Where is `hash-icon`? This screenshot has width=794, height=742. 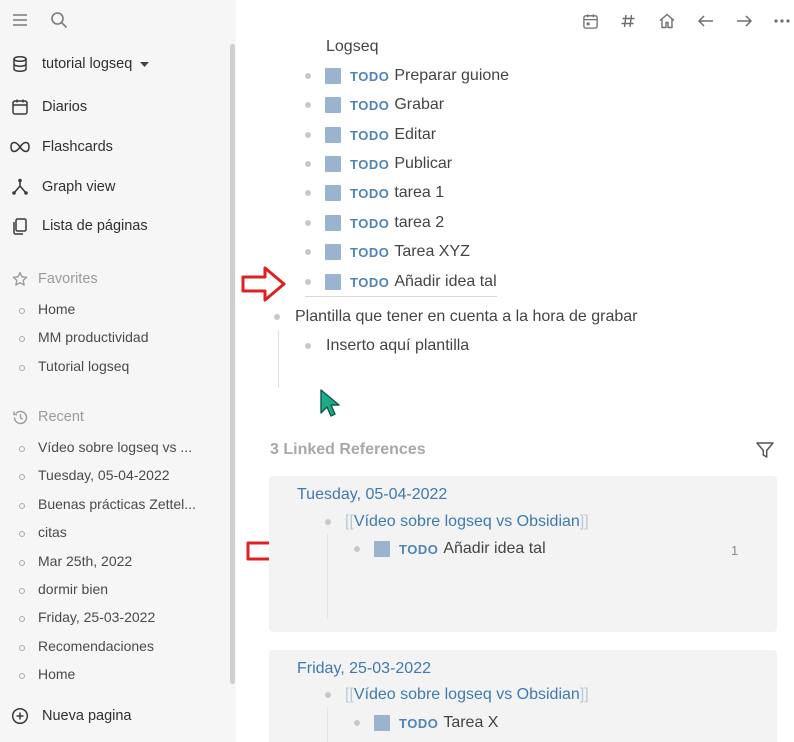
hash-icon is located at coordinates (628, 21).